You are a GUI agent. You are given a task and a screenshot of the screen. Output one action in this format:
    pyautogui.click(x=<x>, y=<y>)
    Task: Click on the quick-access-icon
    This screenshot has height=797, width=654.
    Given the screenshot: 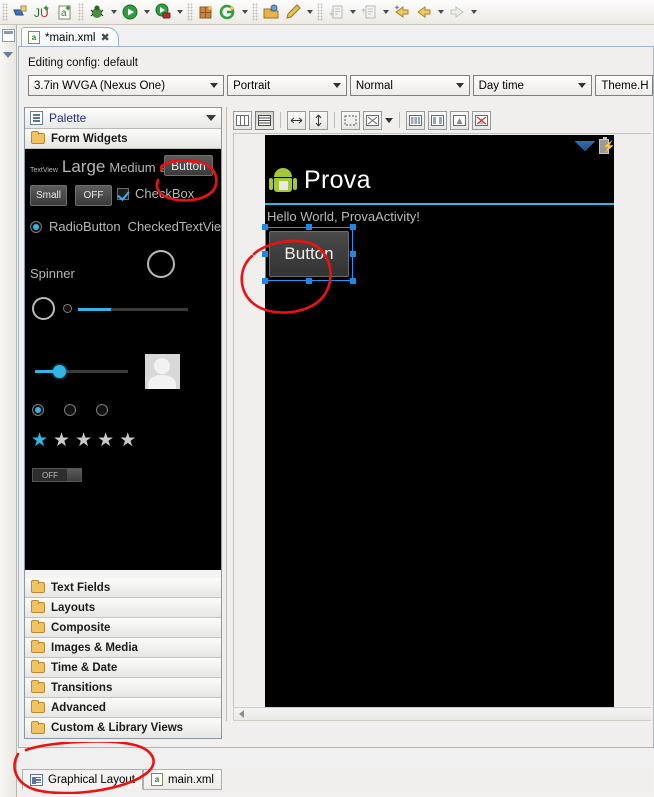 What is the action you would take?
    pyautogui.click(x=293, y=12)
    